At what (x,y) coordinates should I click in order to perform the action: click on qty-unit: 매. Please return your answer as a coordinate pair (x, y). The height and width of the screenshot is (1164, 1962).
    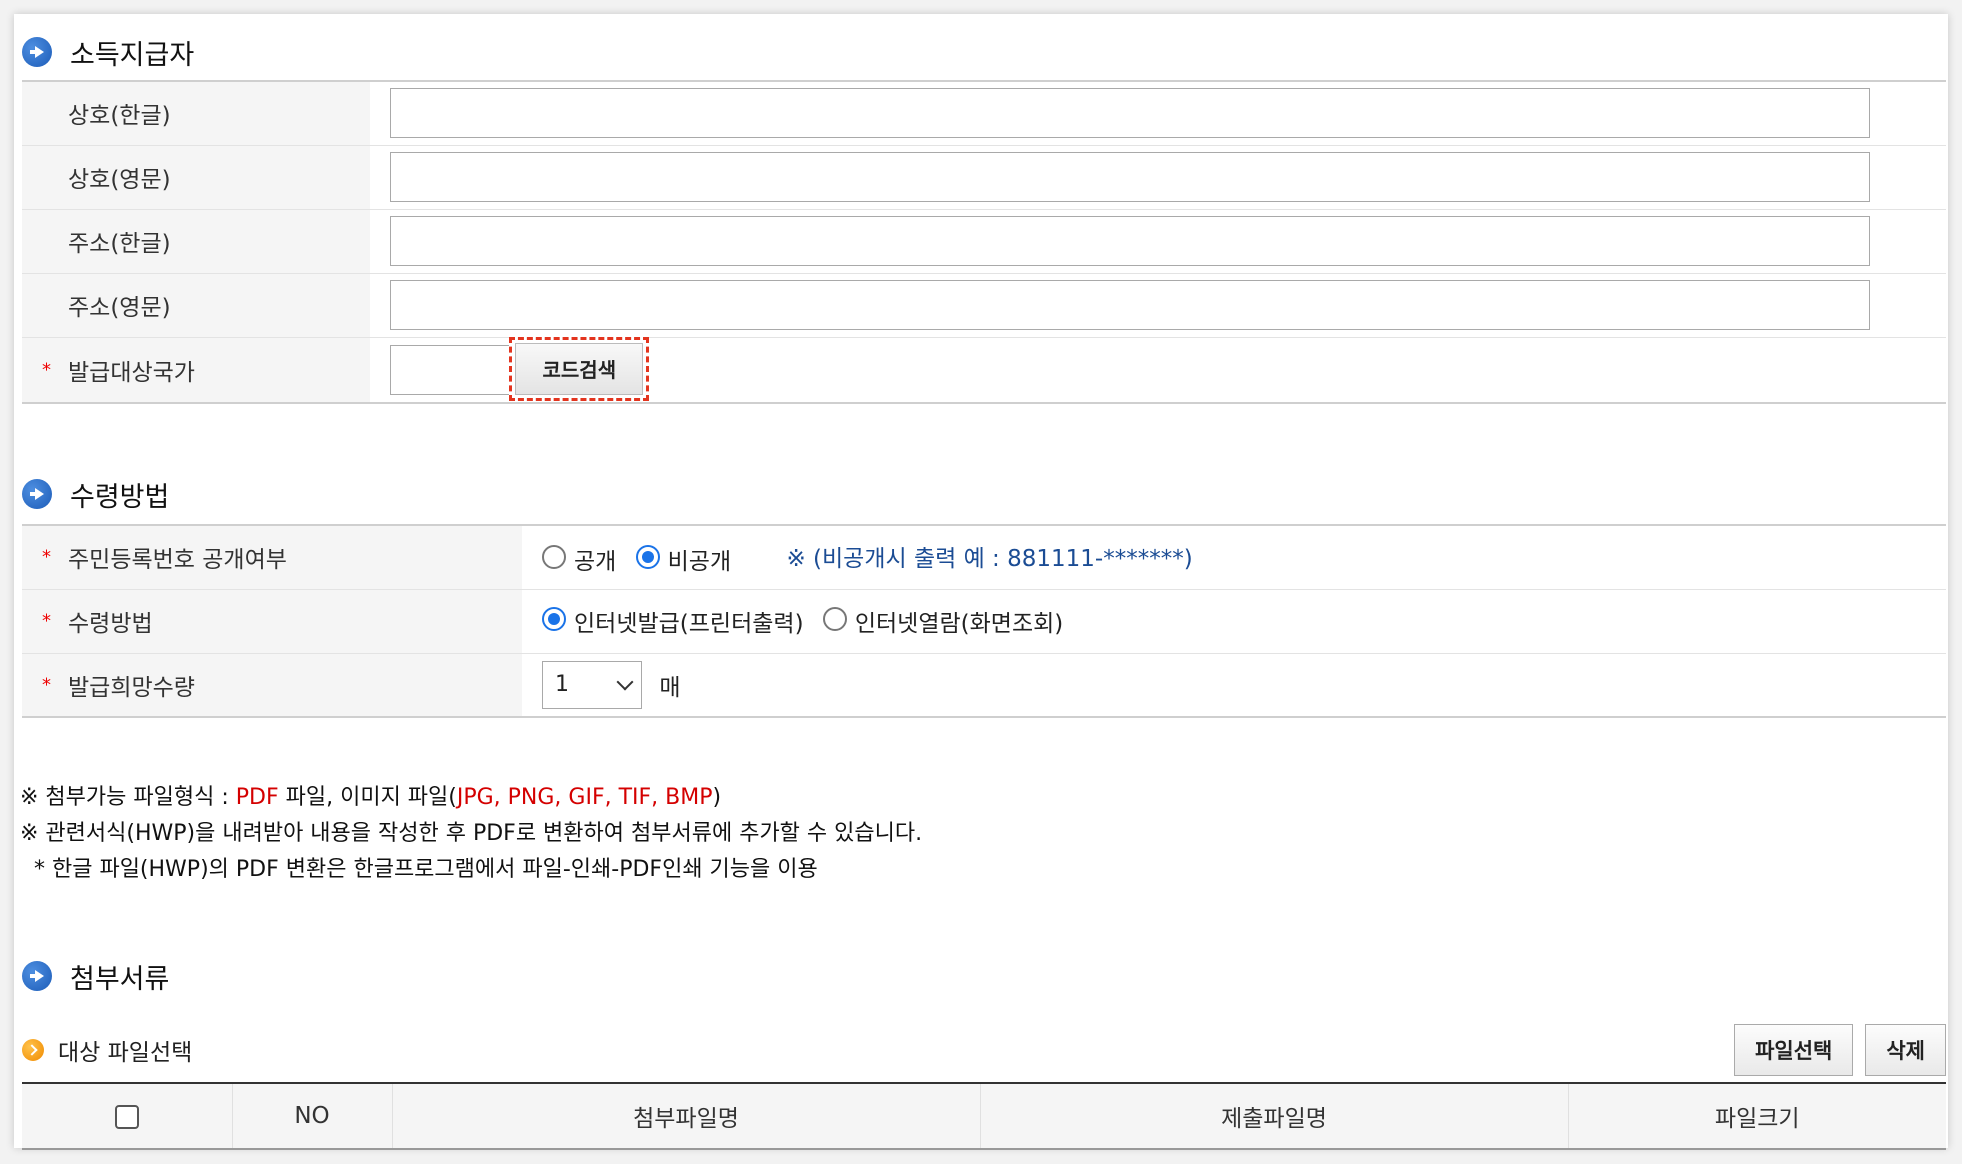
    Looking at the image, I should click on (670, 687).